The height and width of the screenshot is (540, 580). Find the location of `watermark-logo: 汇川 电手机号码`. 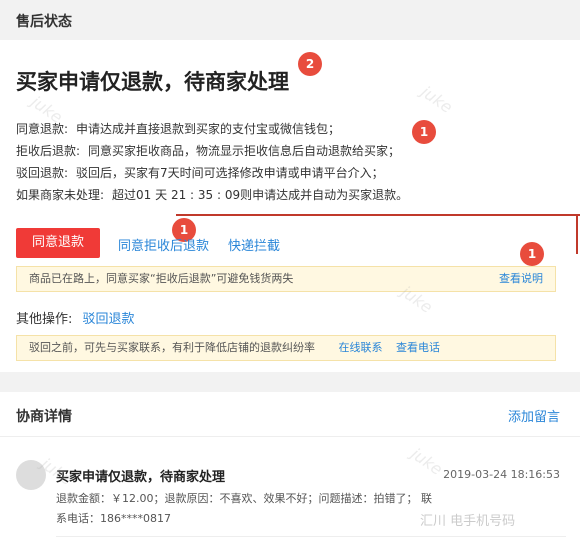

watermark-logo: 汇川 电手机号码 is located at coordinates (468, 521).